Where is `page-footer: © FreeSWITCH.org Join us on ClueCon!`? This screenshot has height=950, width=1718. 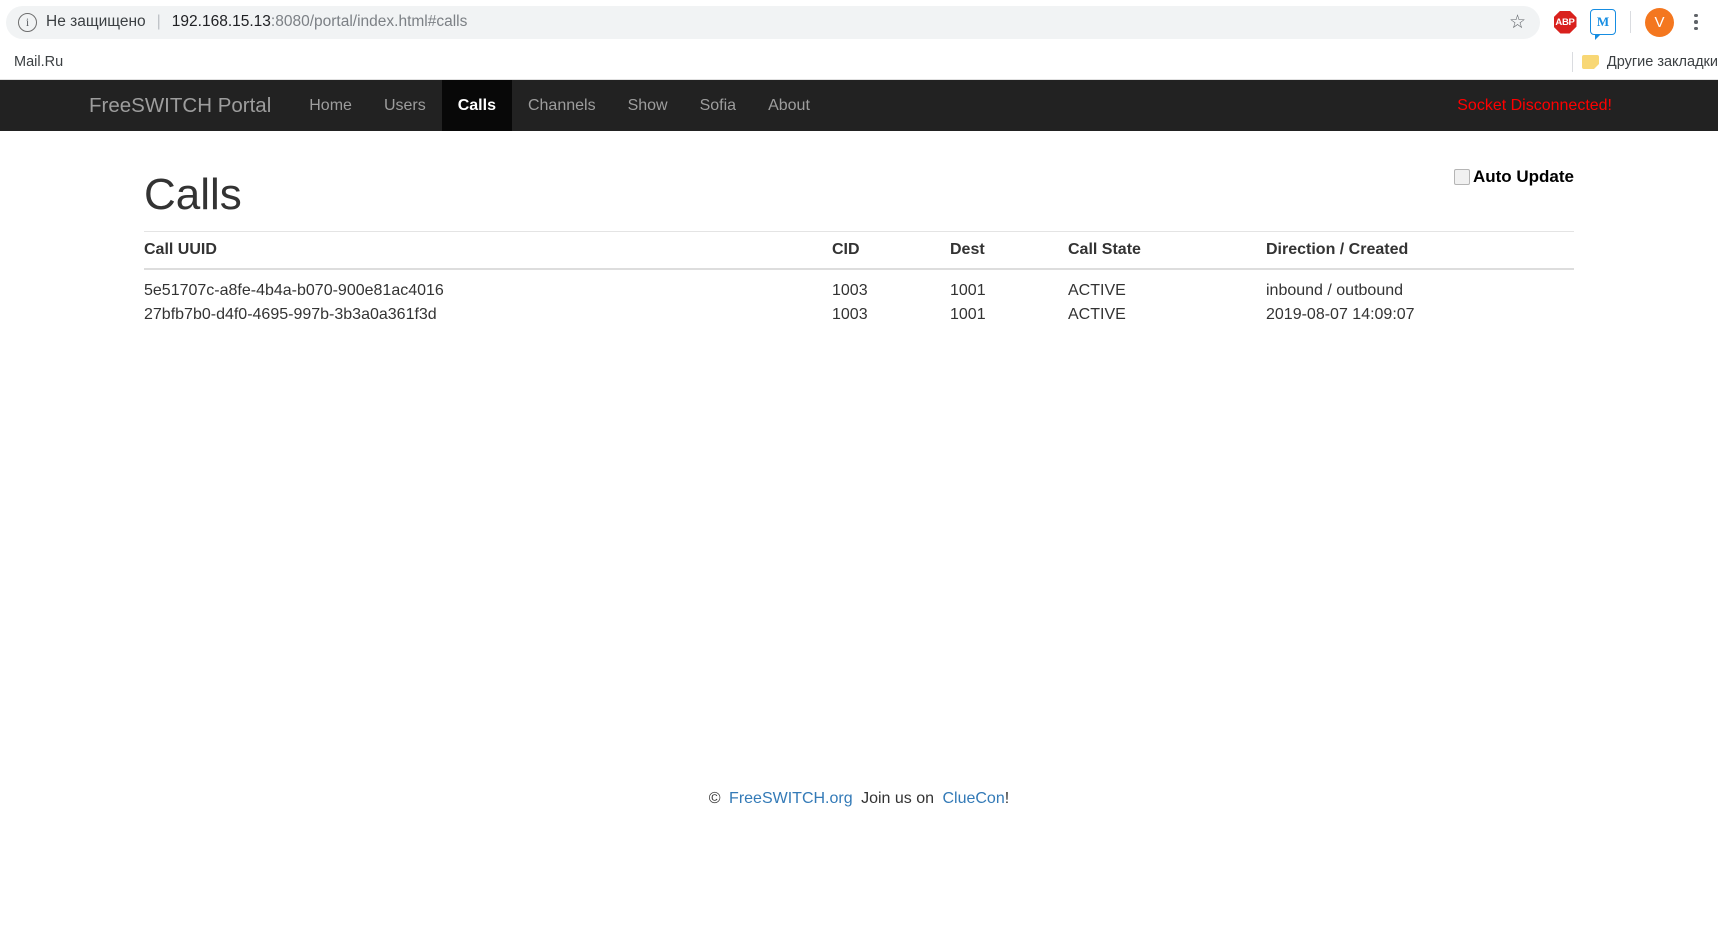
page-footer: © FreeSWITCH.org Join us on ClueCon! is located at coordinates (859, 799).